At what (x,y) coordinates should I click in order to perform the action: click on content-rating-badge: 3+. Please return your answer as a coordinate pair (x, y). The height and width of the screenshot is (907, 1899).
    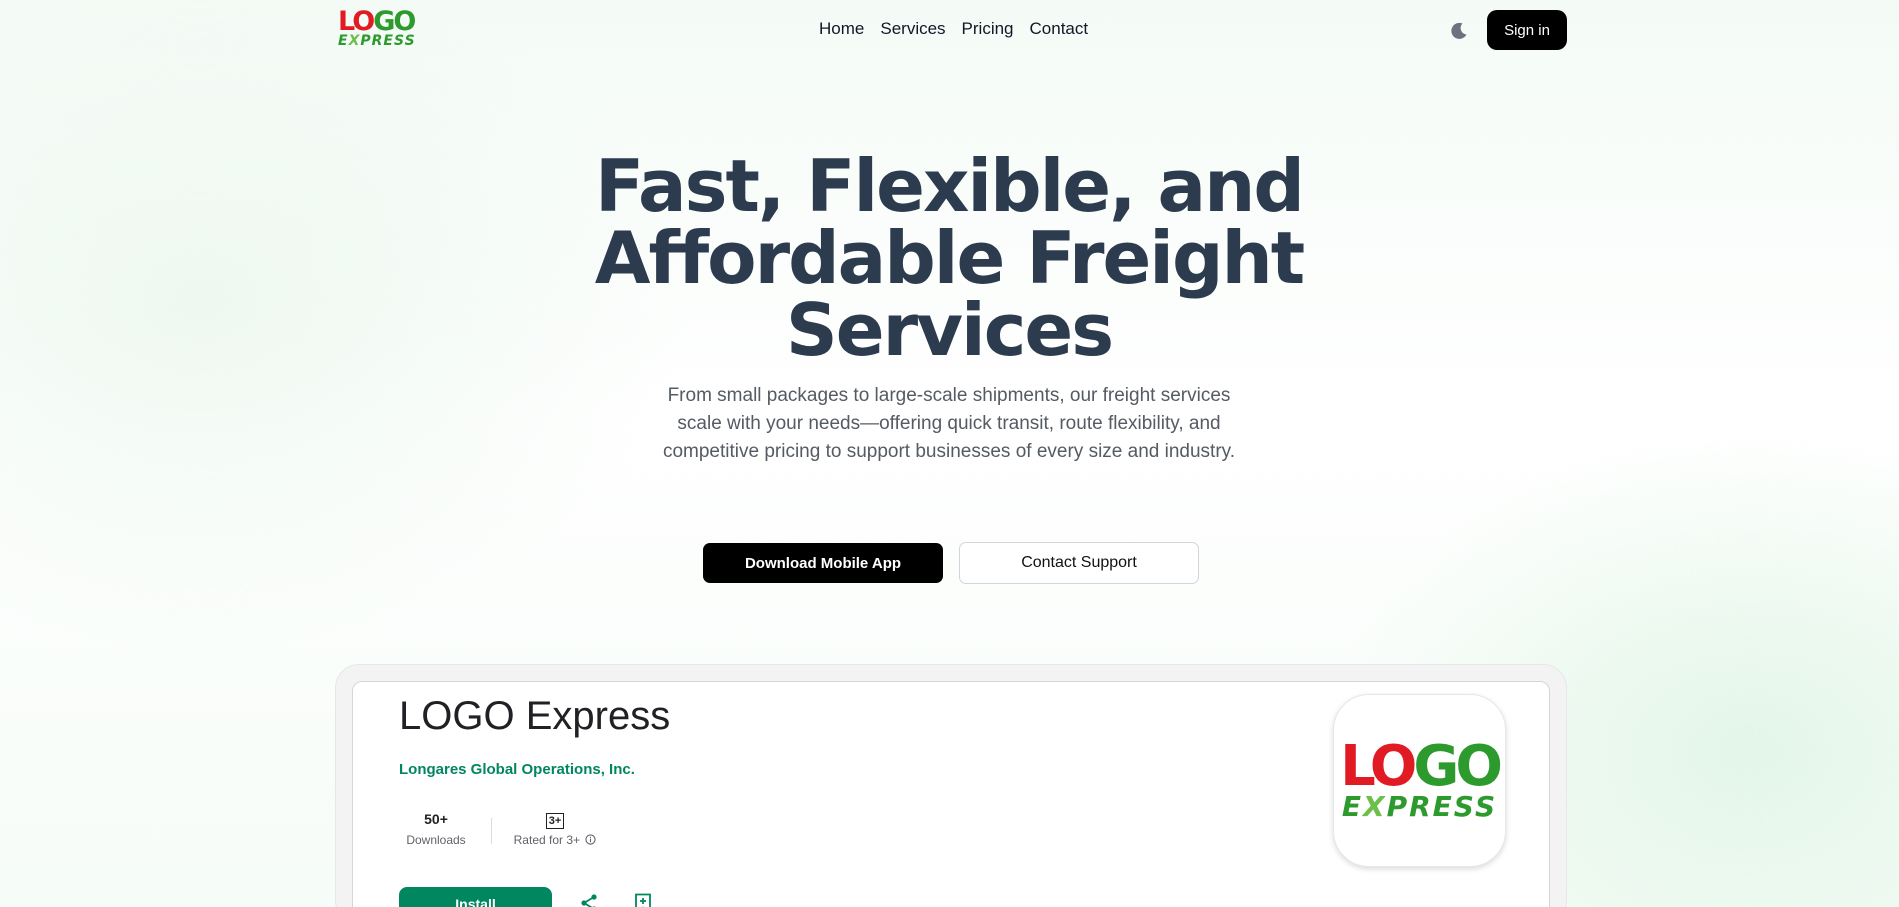
    Looking at the image, I should click on (555, 821).